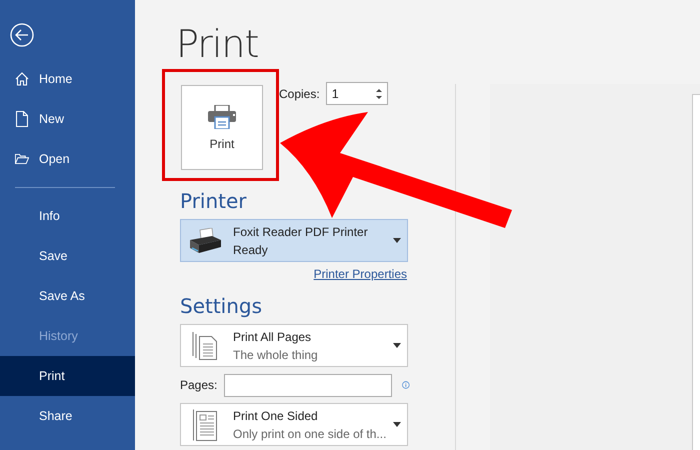 The height and width of the screenshot is (450, 700). I want to click on document-icon, so click(22, 119).